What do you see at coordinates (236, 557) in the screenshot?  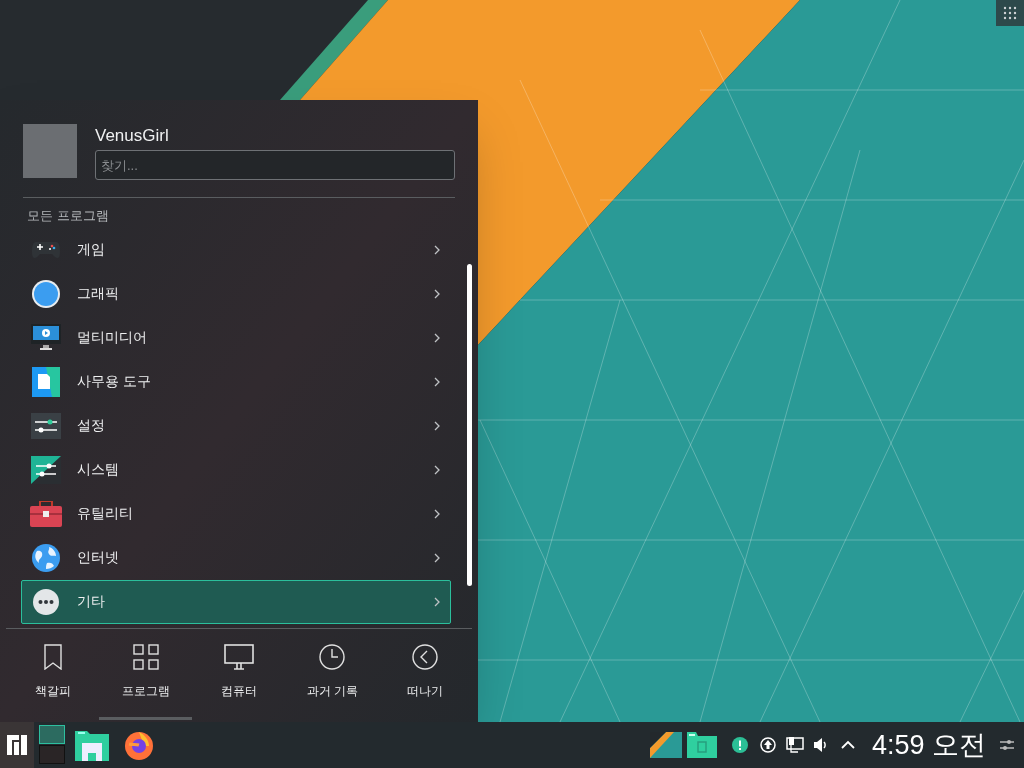 I see `category-item: 인터넷` at bounding box center [236, 557].